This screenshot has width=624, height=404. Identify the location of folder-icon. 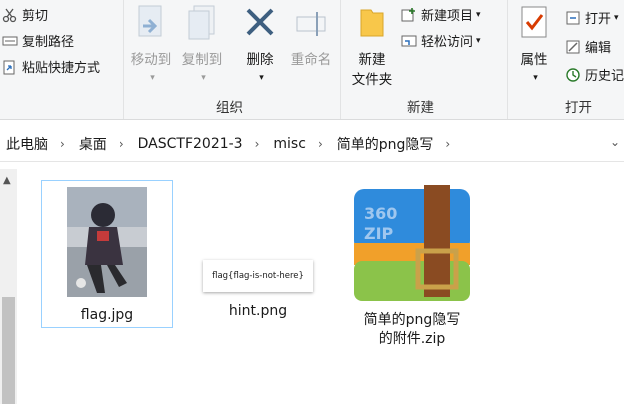
(372, 23).